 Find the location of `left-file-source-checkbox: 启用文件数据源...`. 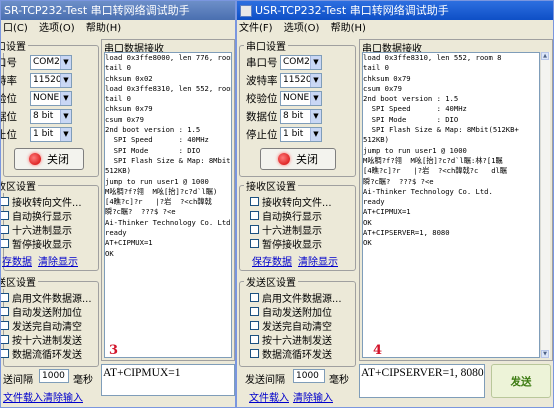

left-file-source-checkbox: 启用文件数据源... is located at coordinates (46, 298).